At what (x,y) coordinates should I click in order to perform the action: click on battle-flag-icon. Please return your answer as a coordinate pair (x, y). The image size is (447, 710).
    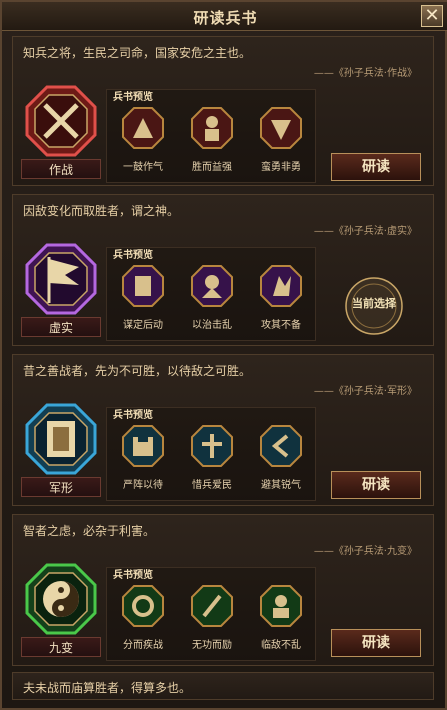
    Looking at the image, I should click on (61, 279).